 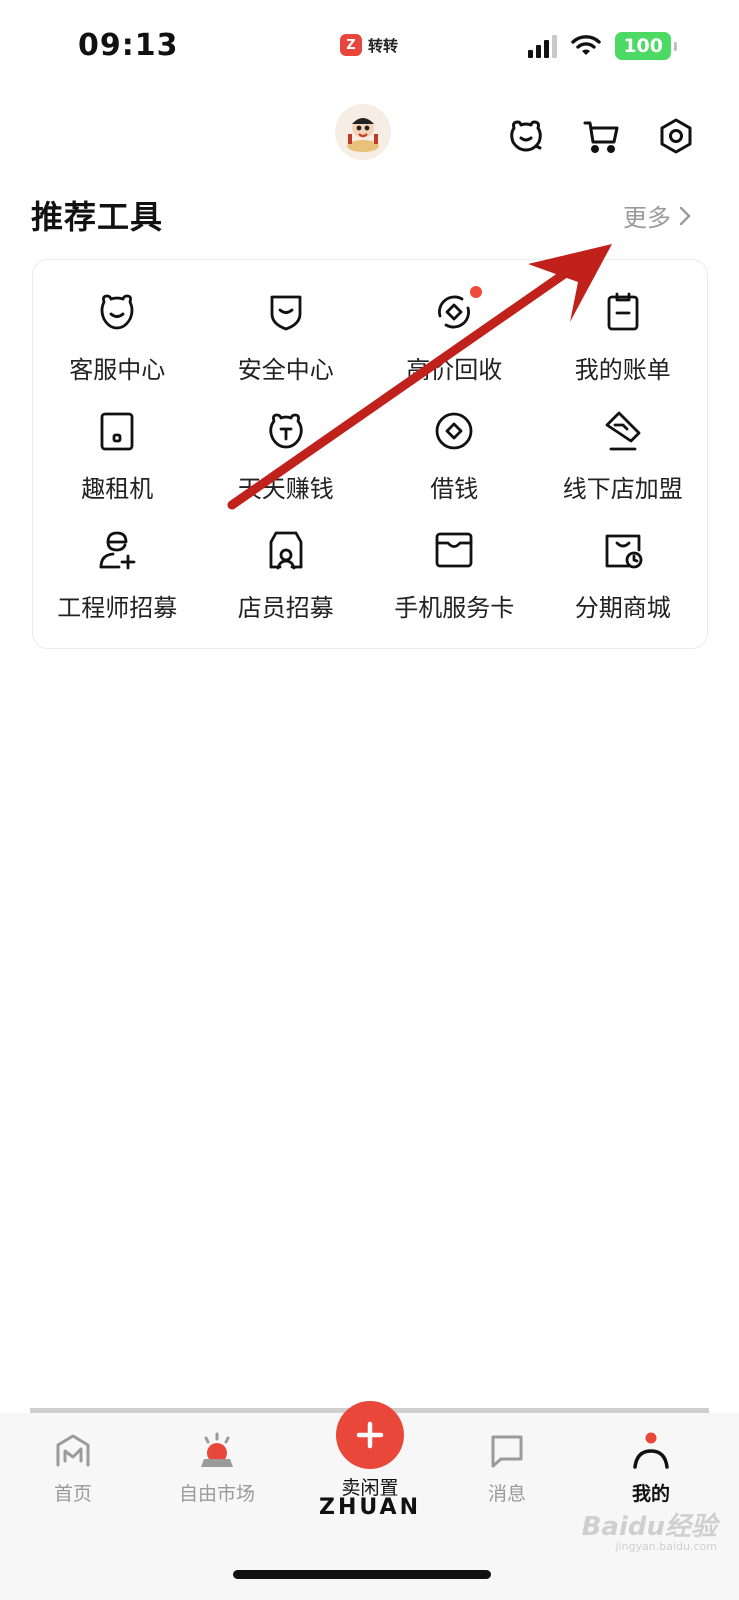 What do you see at coordinates (286, 349) in the screenshot?
I see `tool-security-center: 安全中心` at bounding box center [286, 349].